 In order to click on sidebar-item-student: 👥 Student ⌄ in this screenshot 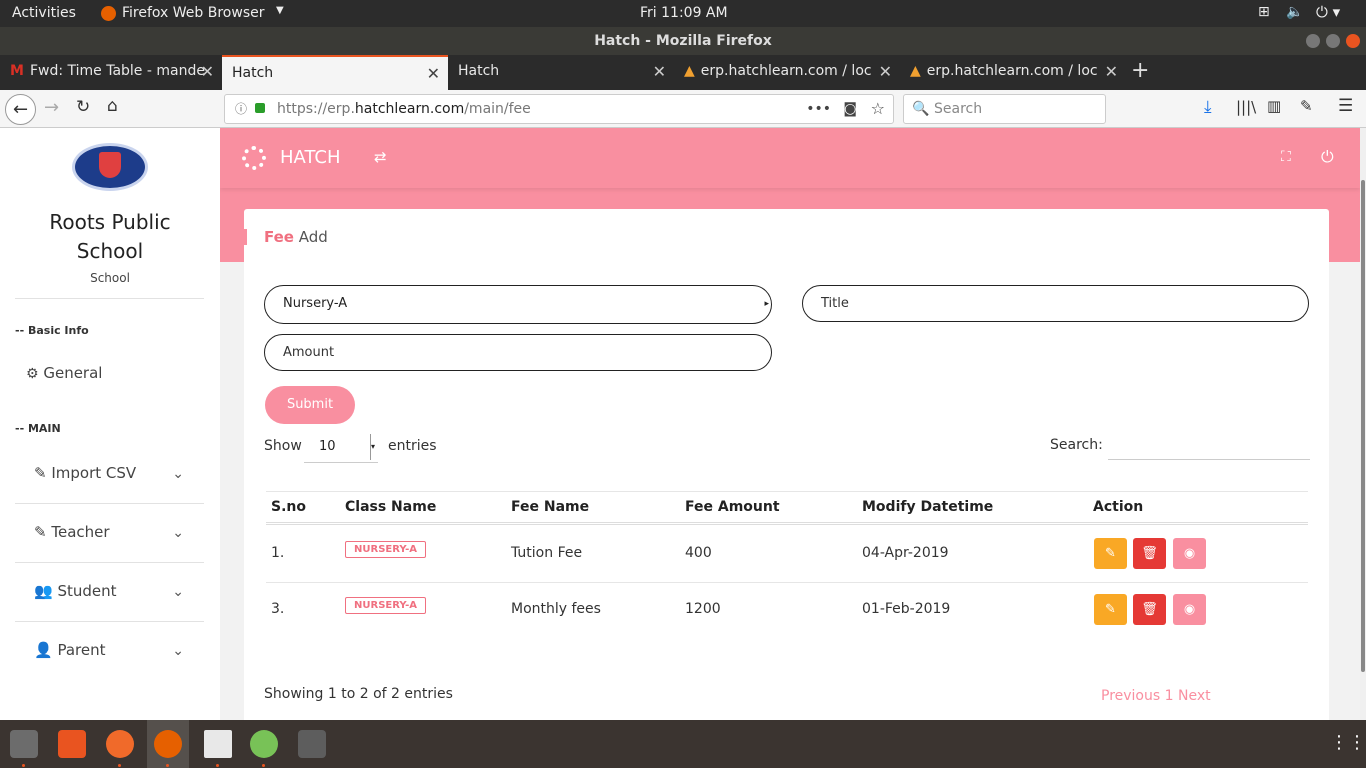, I will do `click(110, 593)`.